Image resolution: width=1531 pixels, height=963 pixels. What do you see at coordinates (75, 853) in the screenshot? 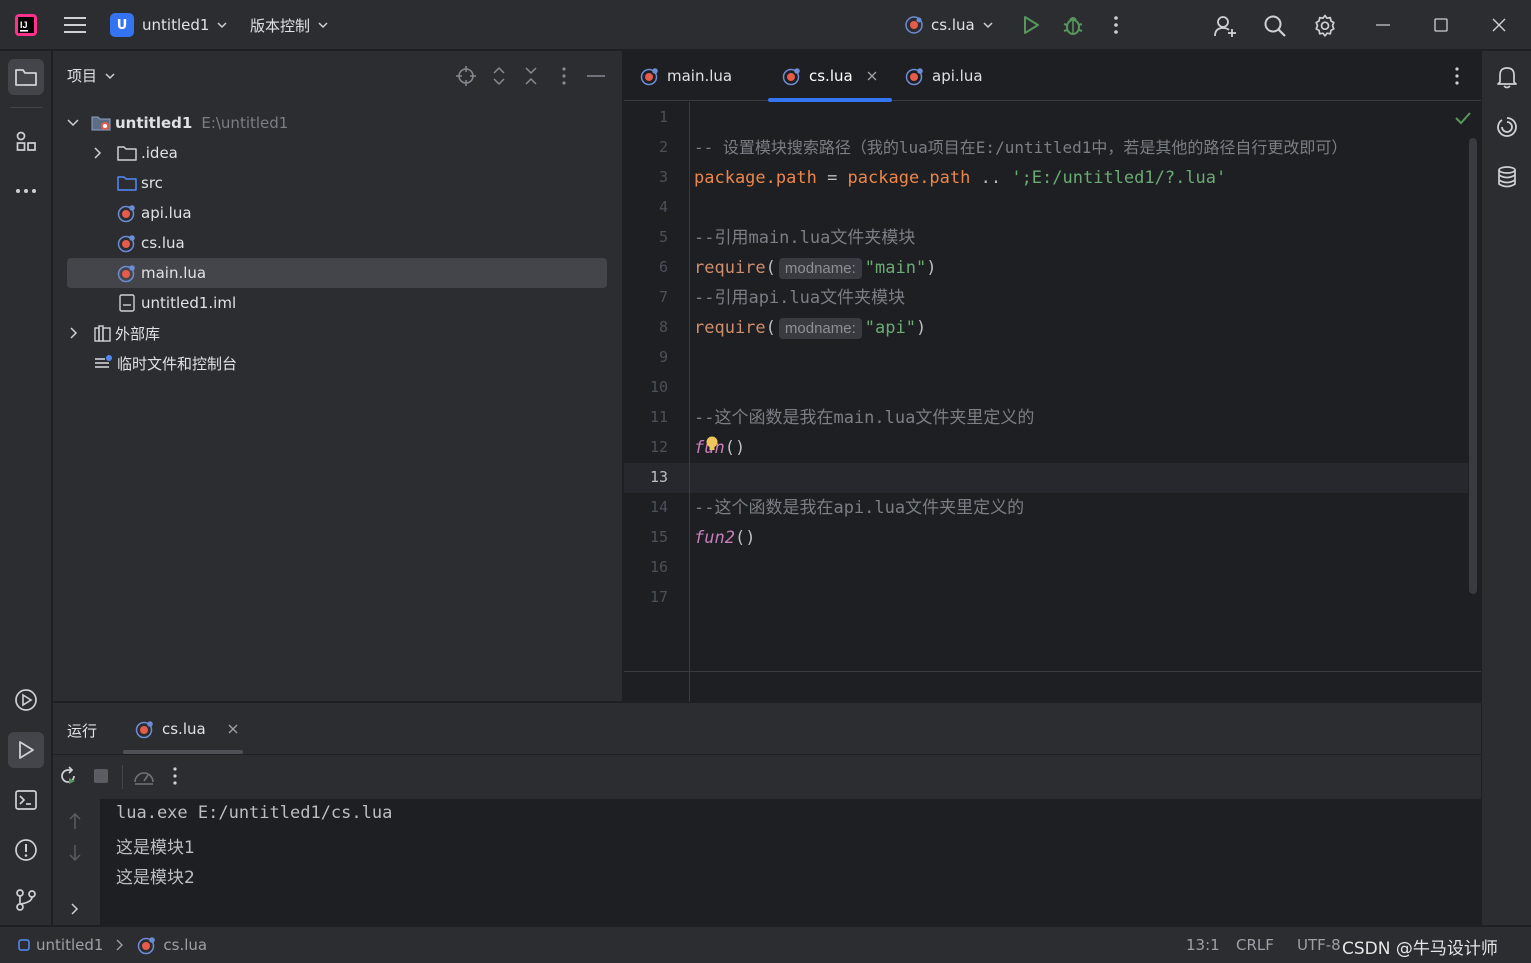
I see `scroll-down-icon` at bounding box center [75, 853].